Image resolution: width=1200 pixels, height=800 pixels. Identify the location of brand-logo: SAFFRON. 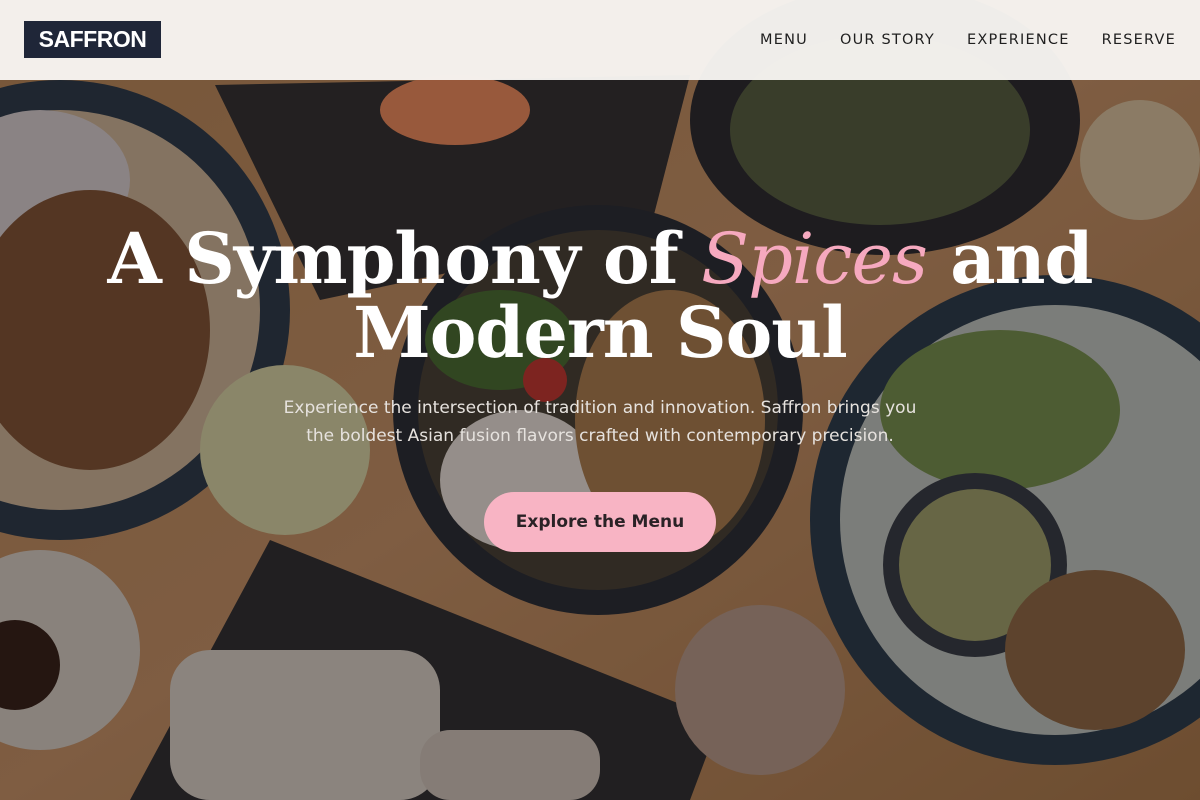
(92, 39).